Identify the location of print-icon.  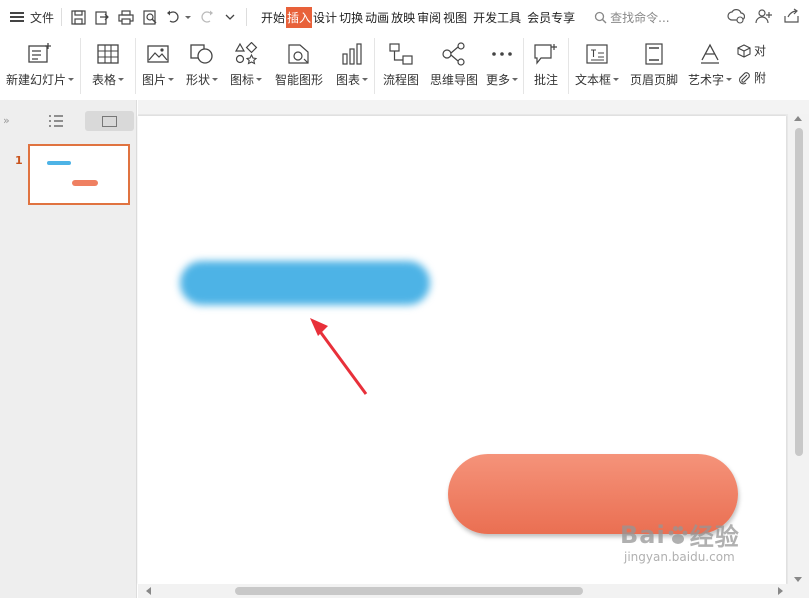
(126, 17).